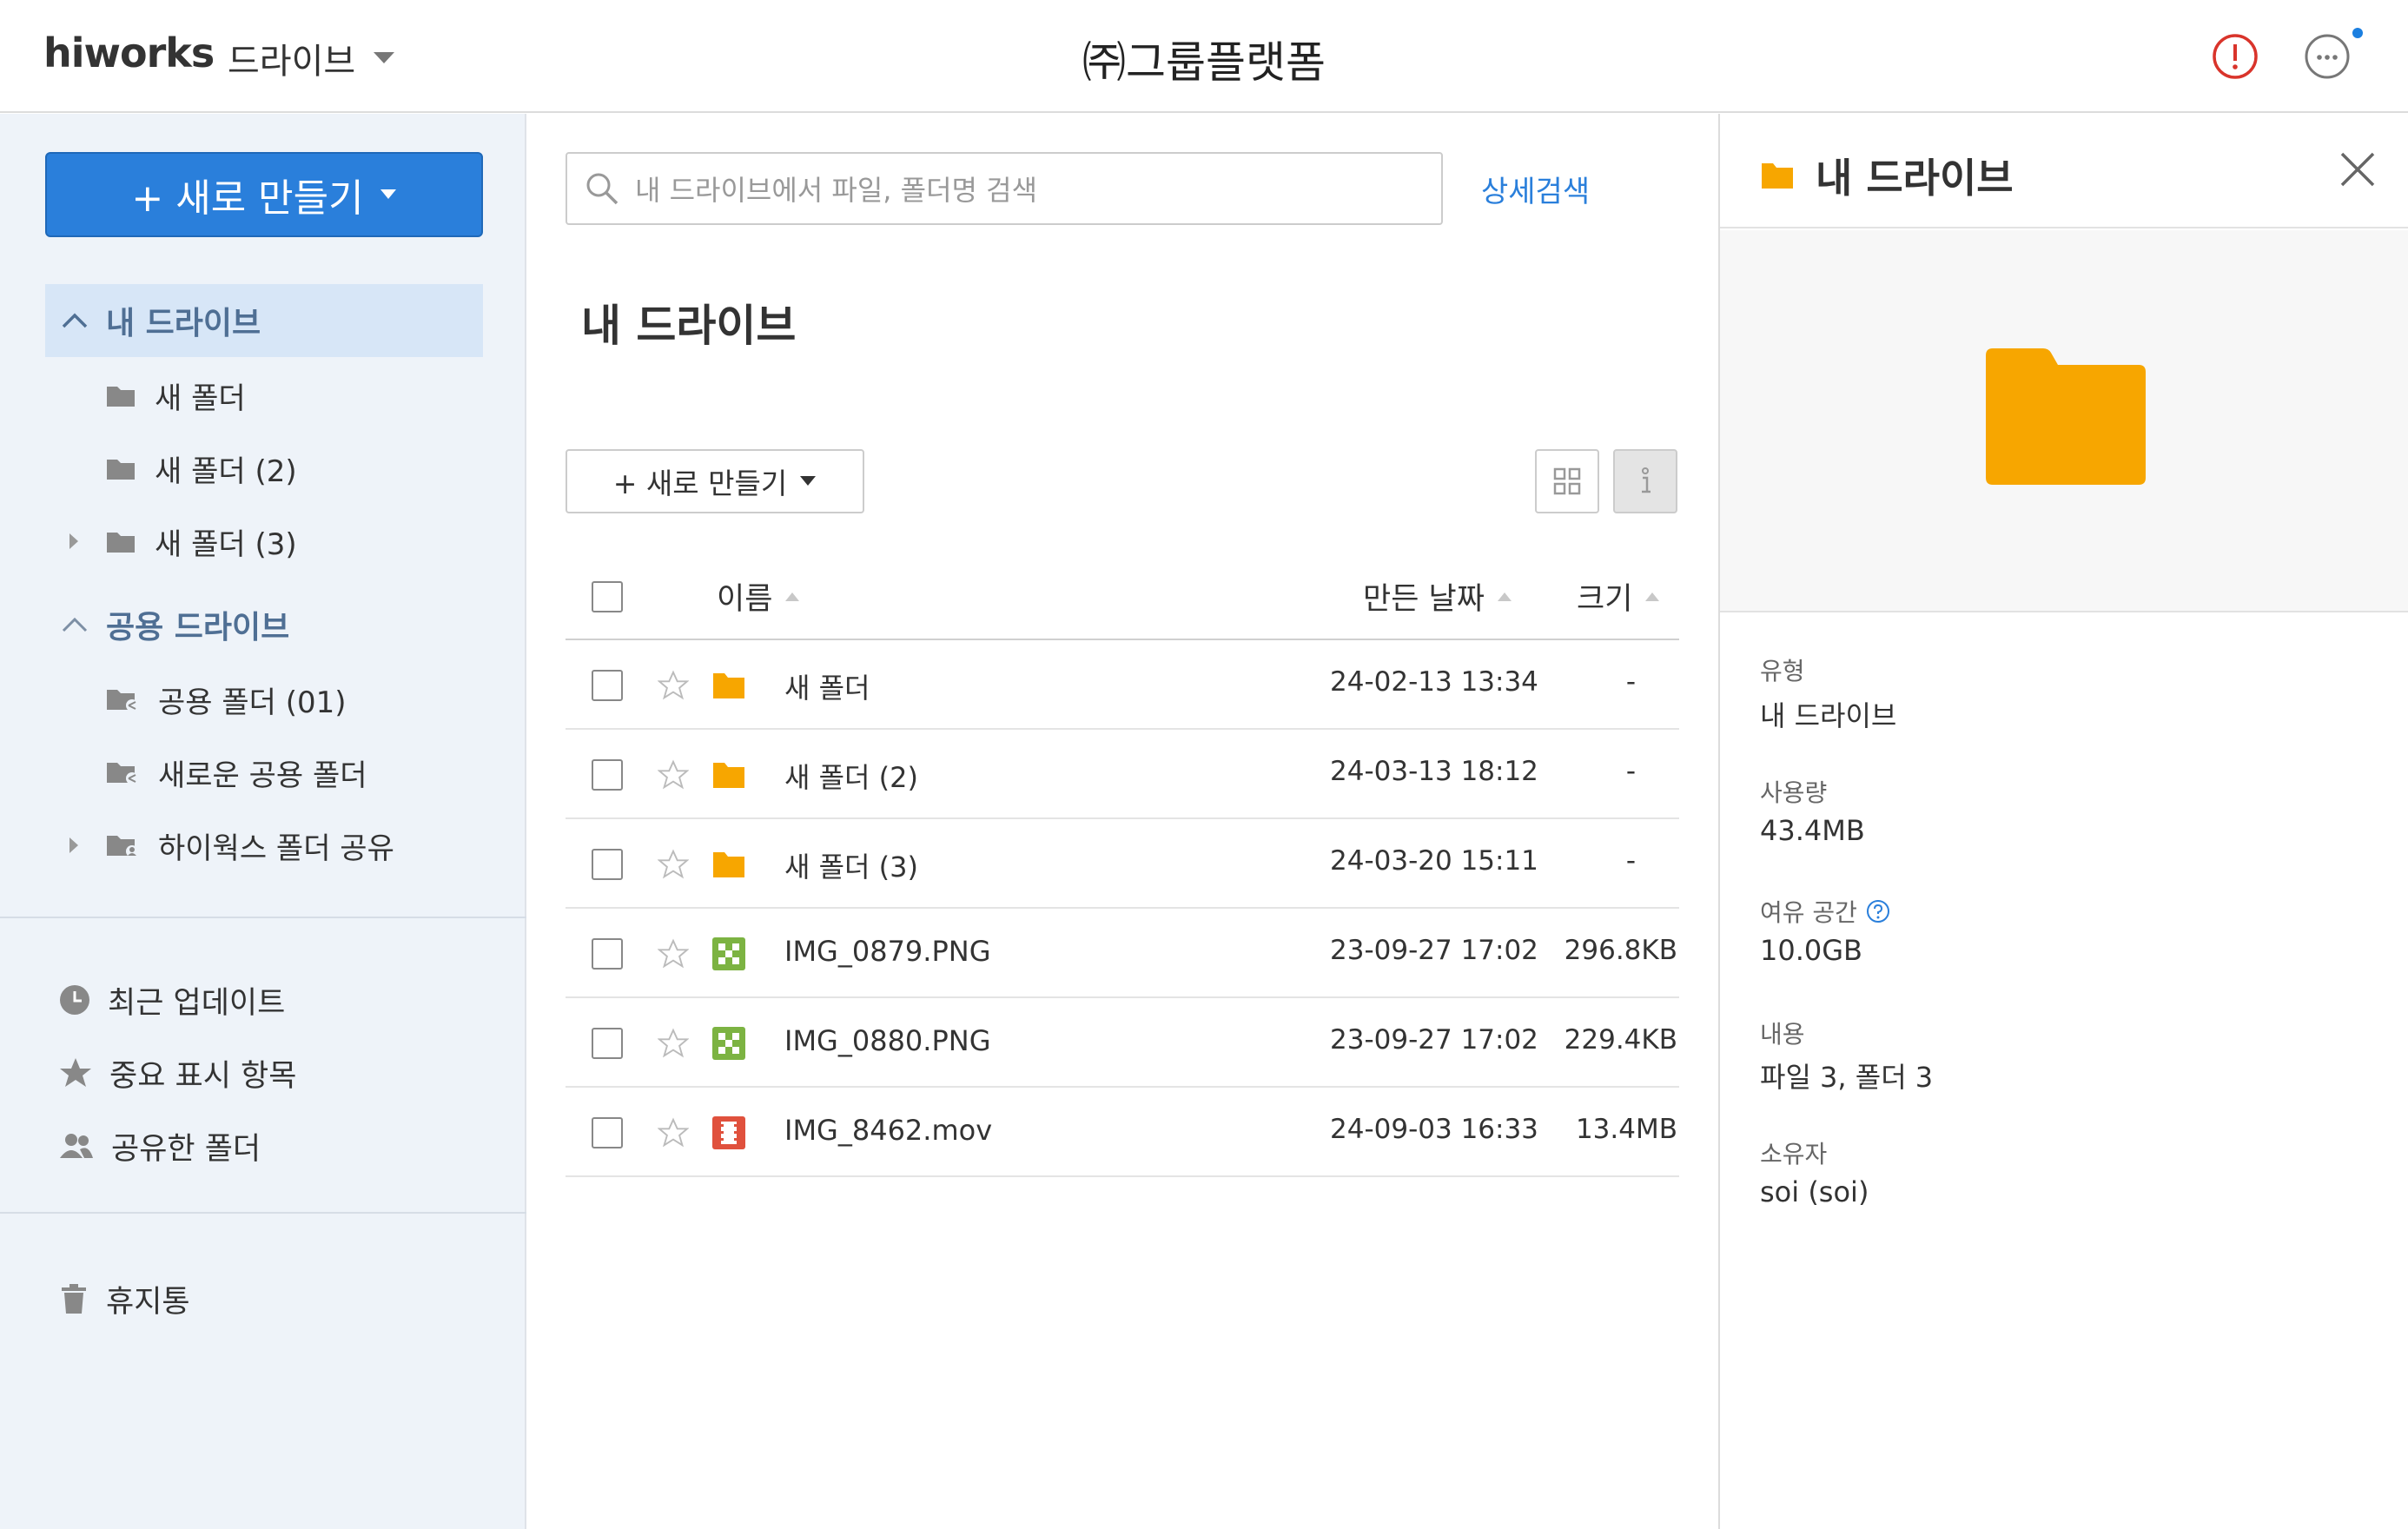 The height and width of the screenshot is (1529, 2408). Describe the element at coordinates (827, 686) in the screenshot. I see `file-name: 새 폴더` at that location.